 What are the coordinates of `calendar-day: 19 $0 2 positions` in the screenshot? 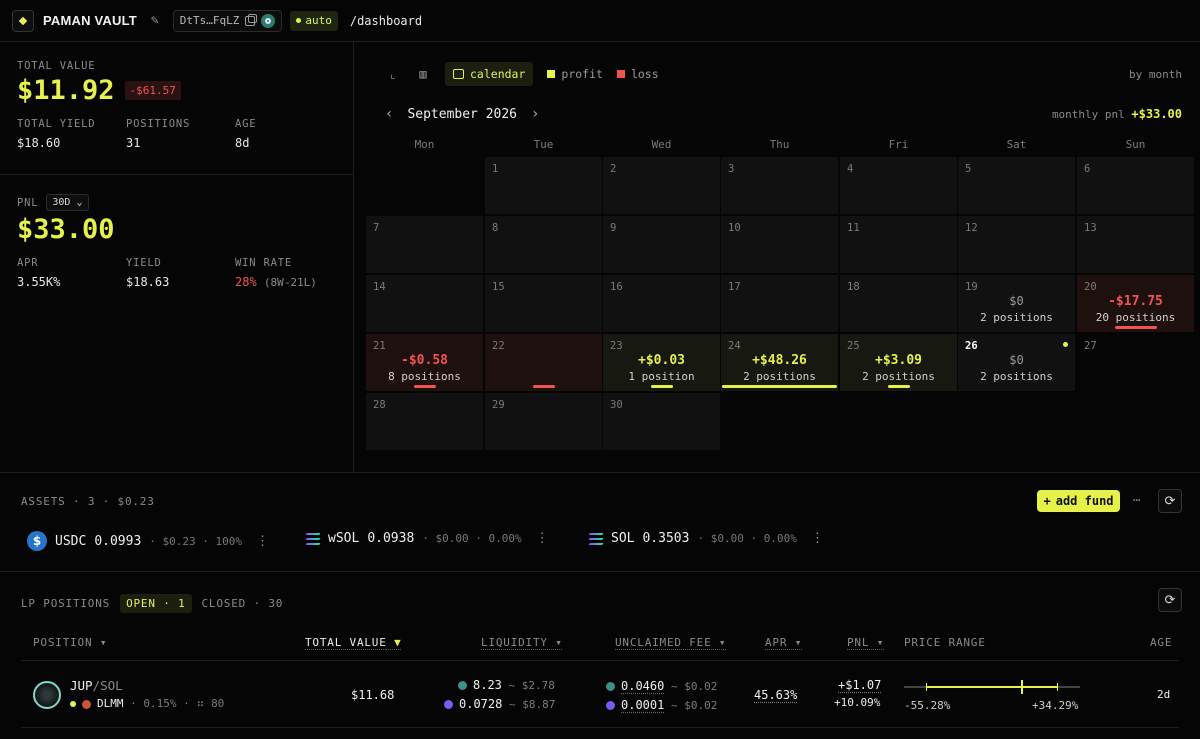 It's located at (1016, 303).